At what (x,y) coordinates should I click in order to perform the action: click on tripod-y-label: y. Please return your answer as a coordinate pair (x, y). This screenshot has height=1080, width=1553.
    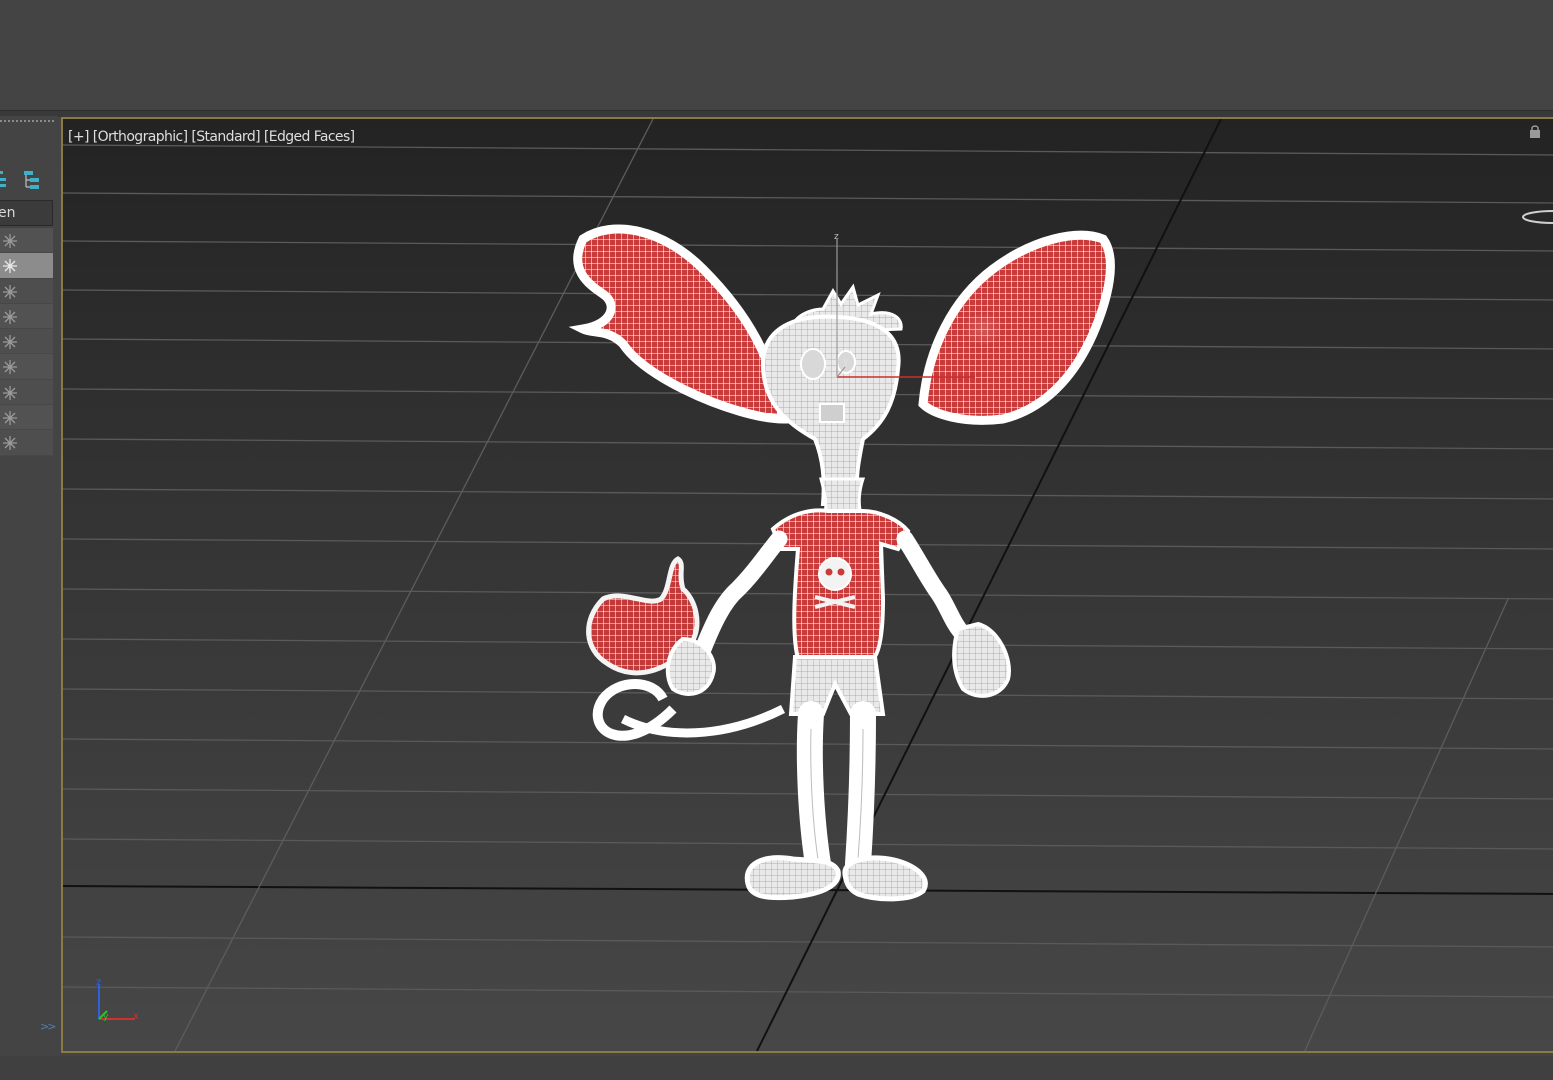
    Looking at the image, I should click on (106, 1017).